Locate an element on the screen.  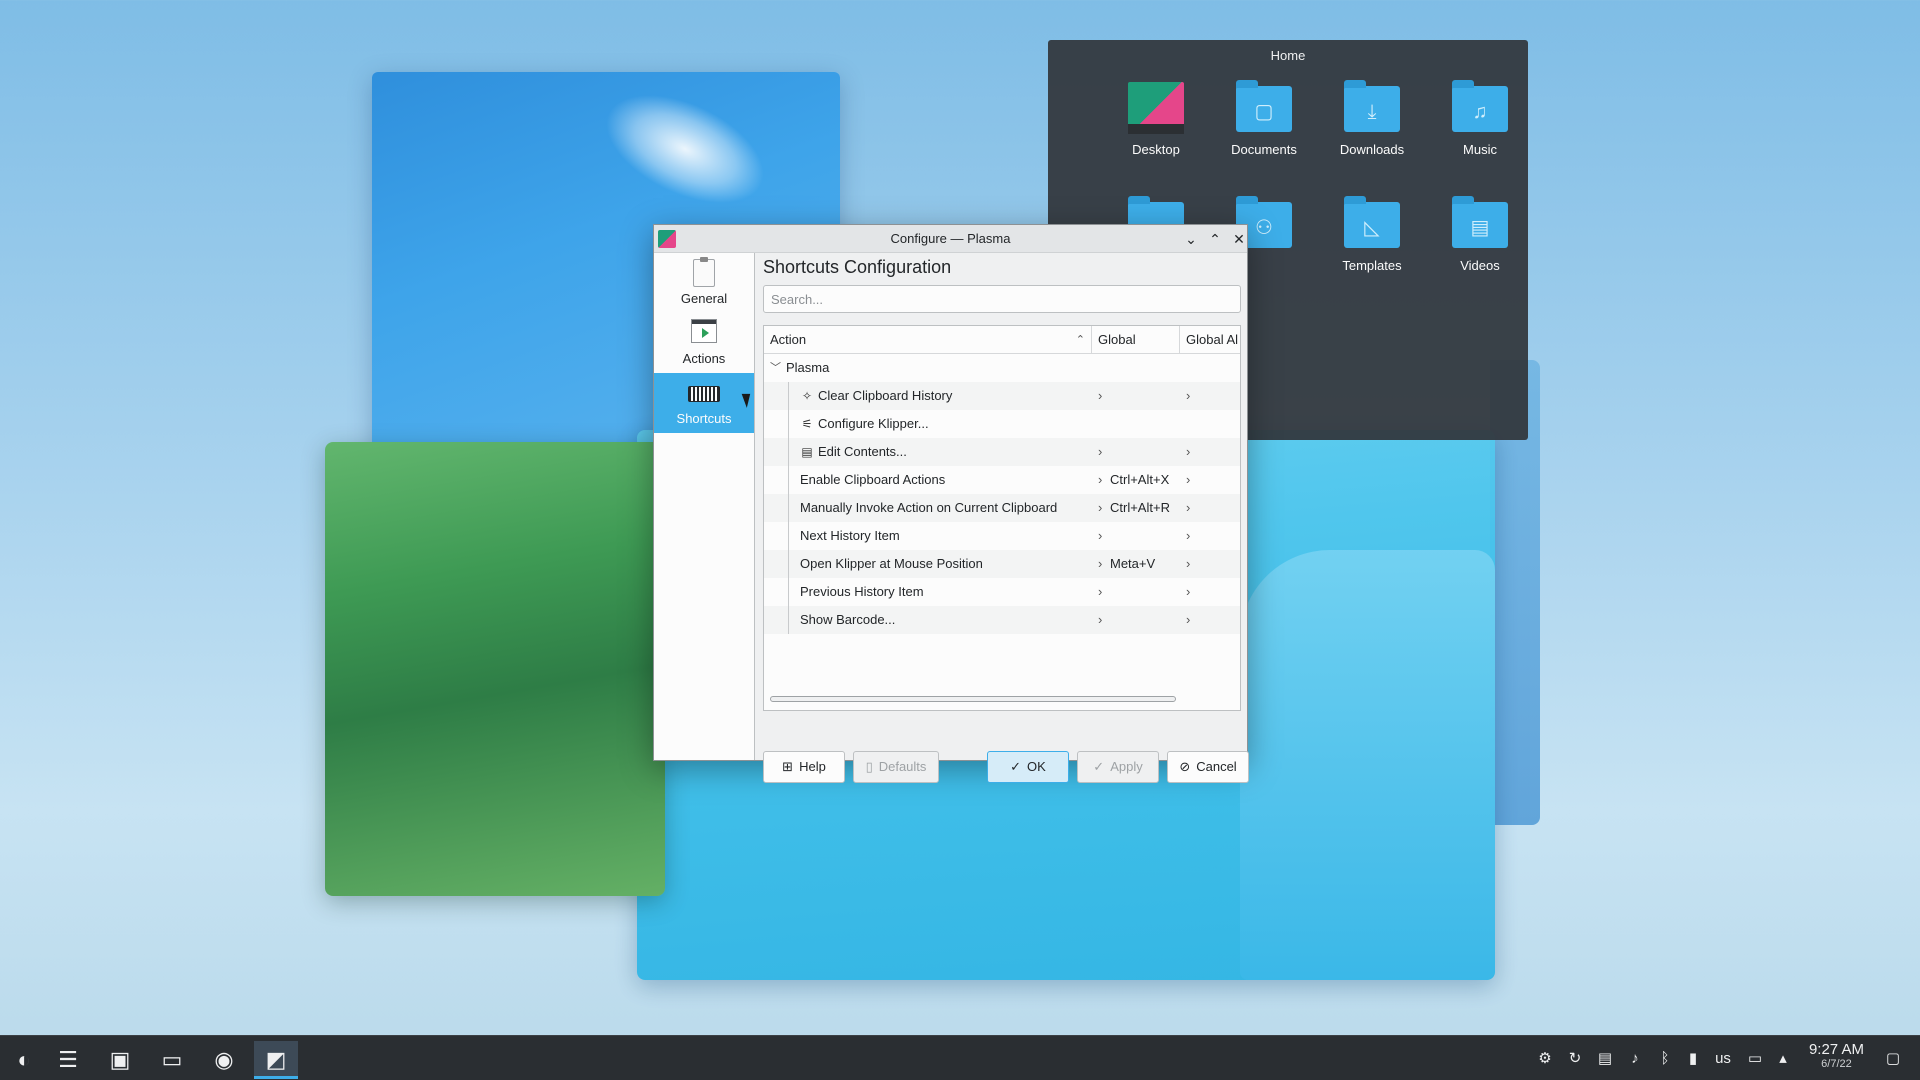
keyboard-layout-indicator: us is located at coordinates (1723, 1058).